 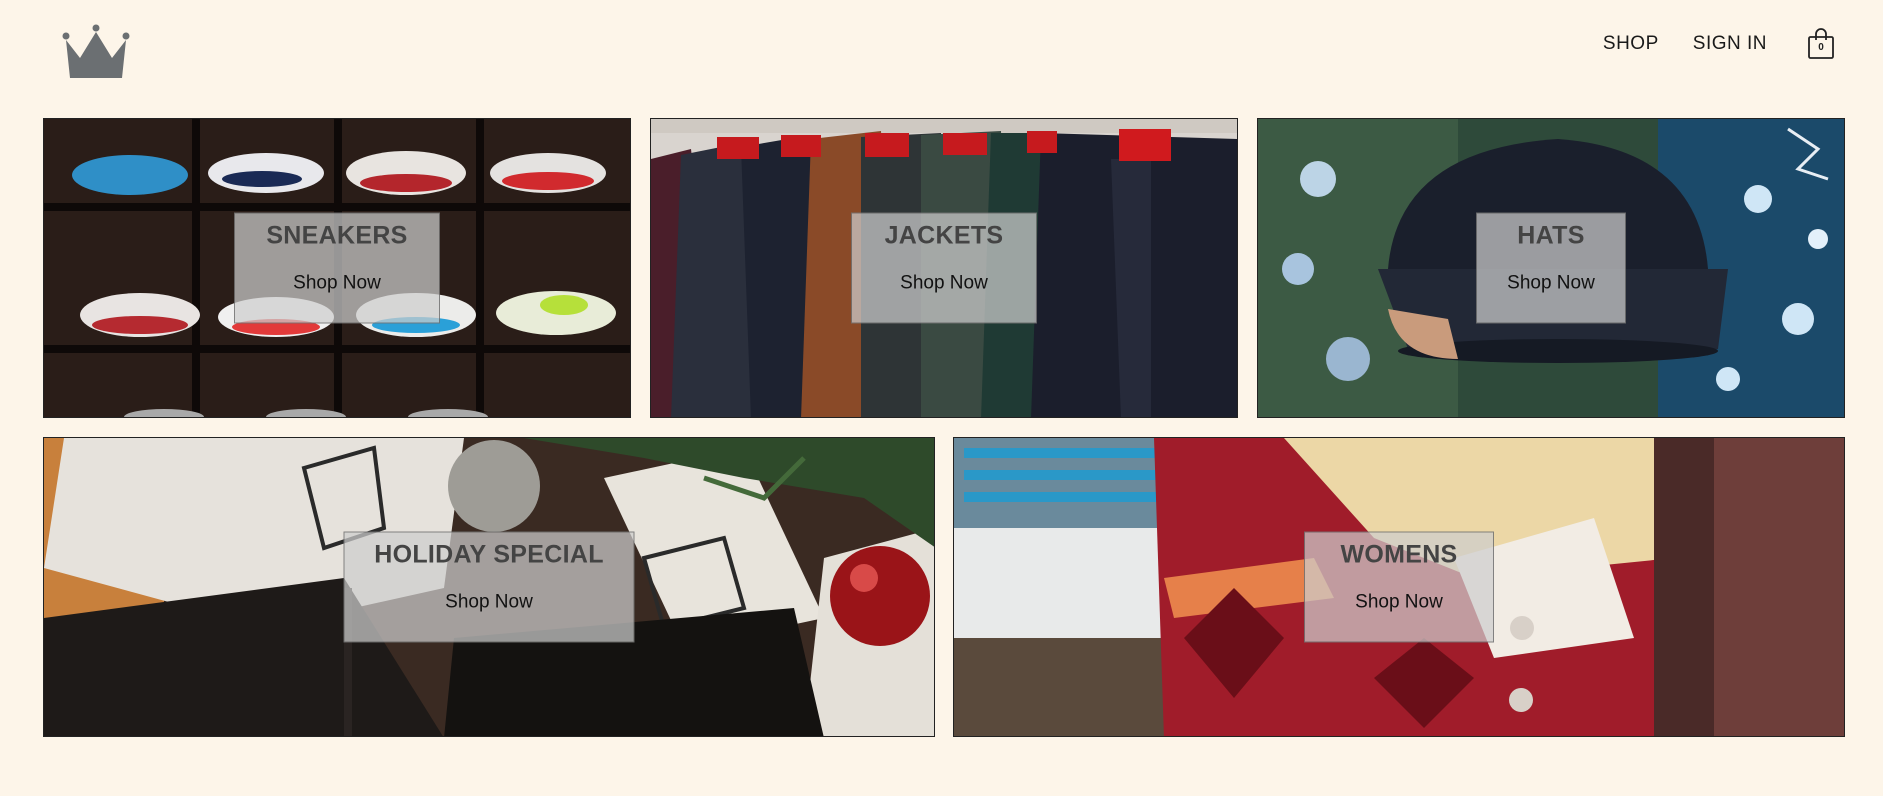 What do you see at coordinates (337, 235) in the screenshot?
I see `tile-title: SNEAKERS` at bounding box center [337, 235].